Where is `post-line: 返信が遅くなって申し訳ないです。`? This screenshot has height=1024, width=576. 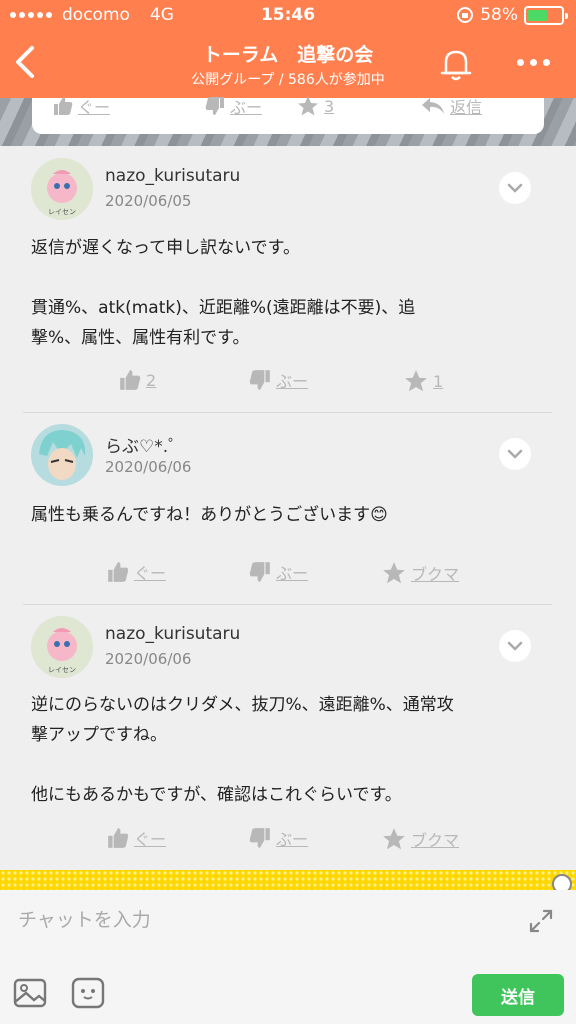
post-line: 返信が遅くなって申し訳ないです。 is located at coordinates (165, 248).